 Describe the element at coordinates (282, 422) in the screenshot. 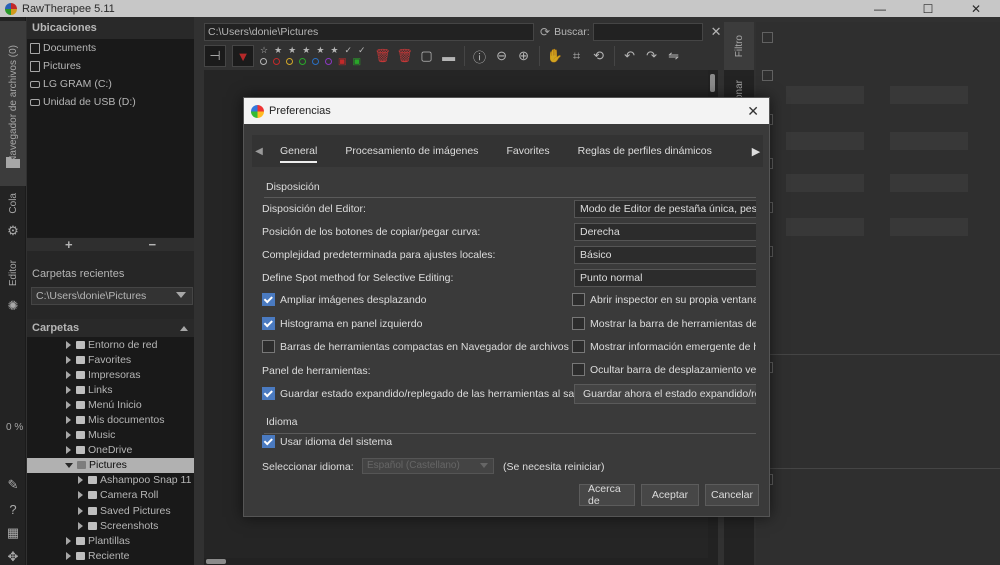

I see `language-section-title: Idioma` at that location.